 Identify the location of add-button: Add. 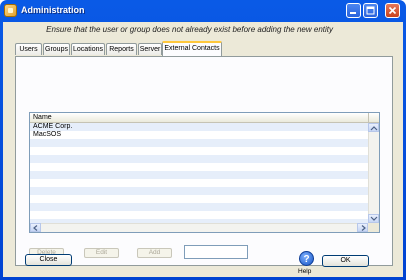
(154, 253).